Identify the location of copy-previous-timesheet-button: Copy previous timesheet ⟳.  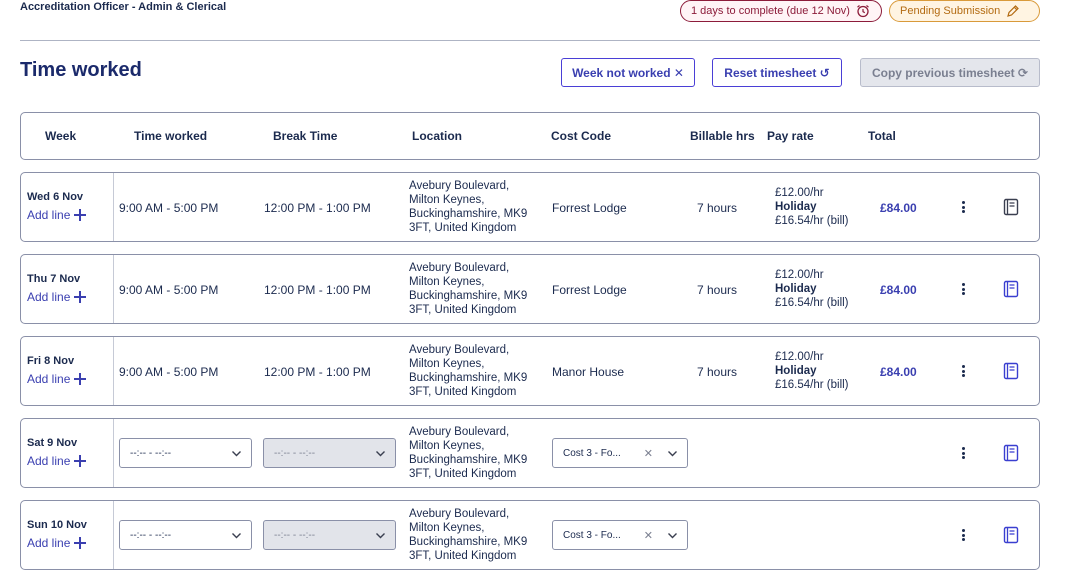
(950, 72).